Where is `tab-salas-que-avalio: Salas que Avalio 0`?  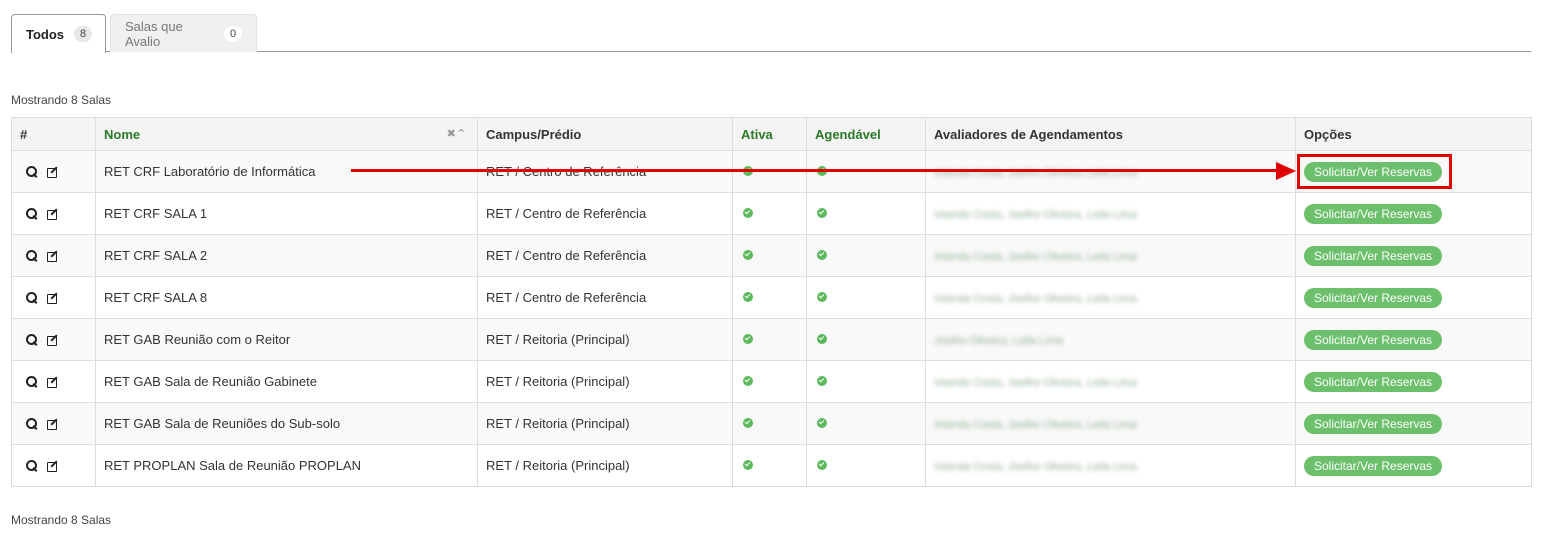
tab-salas-que-avalio: Salas que Avalio 0 is located at coordinates (183, 33).